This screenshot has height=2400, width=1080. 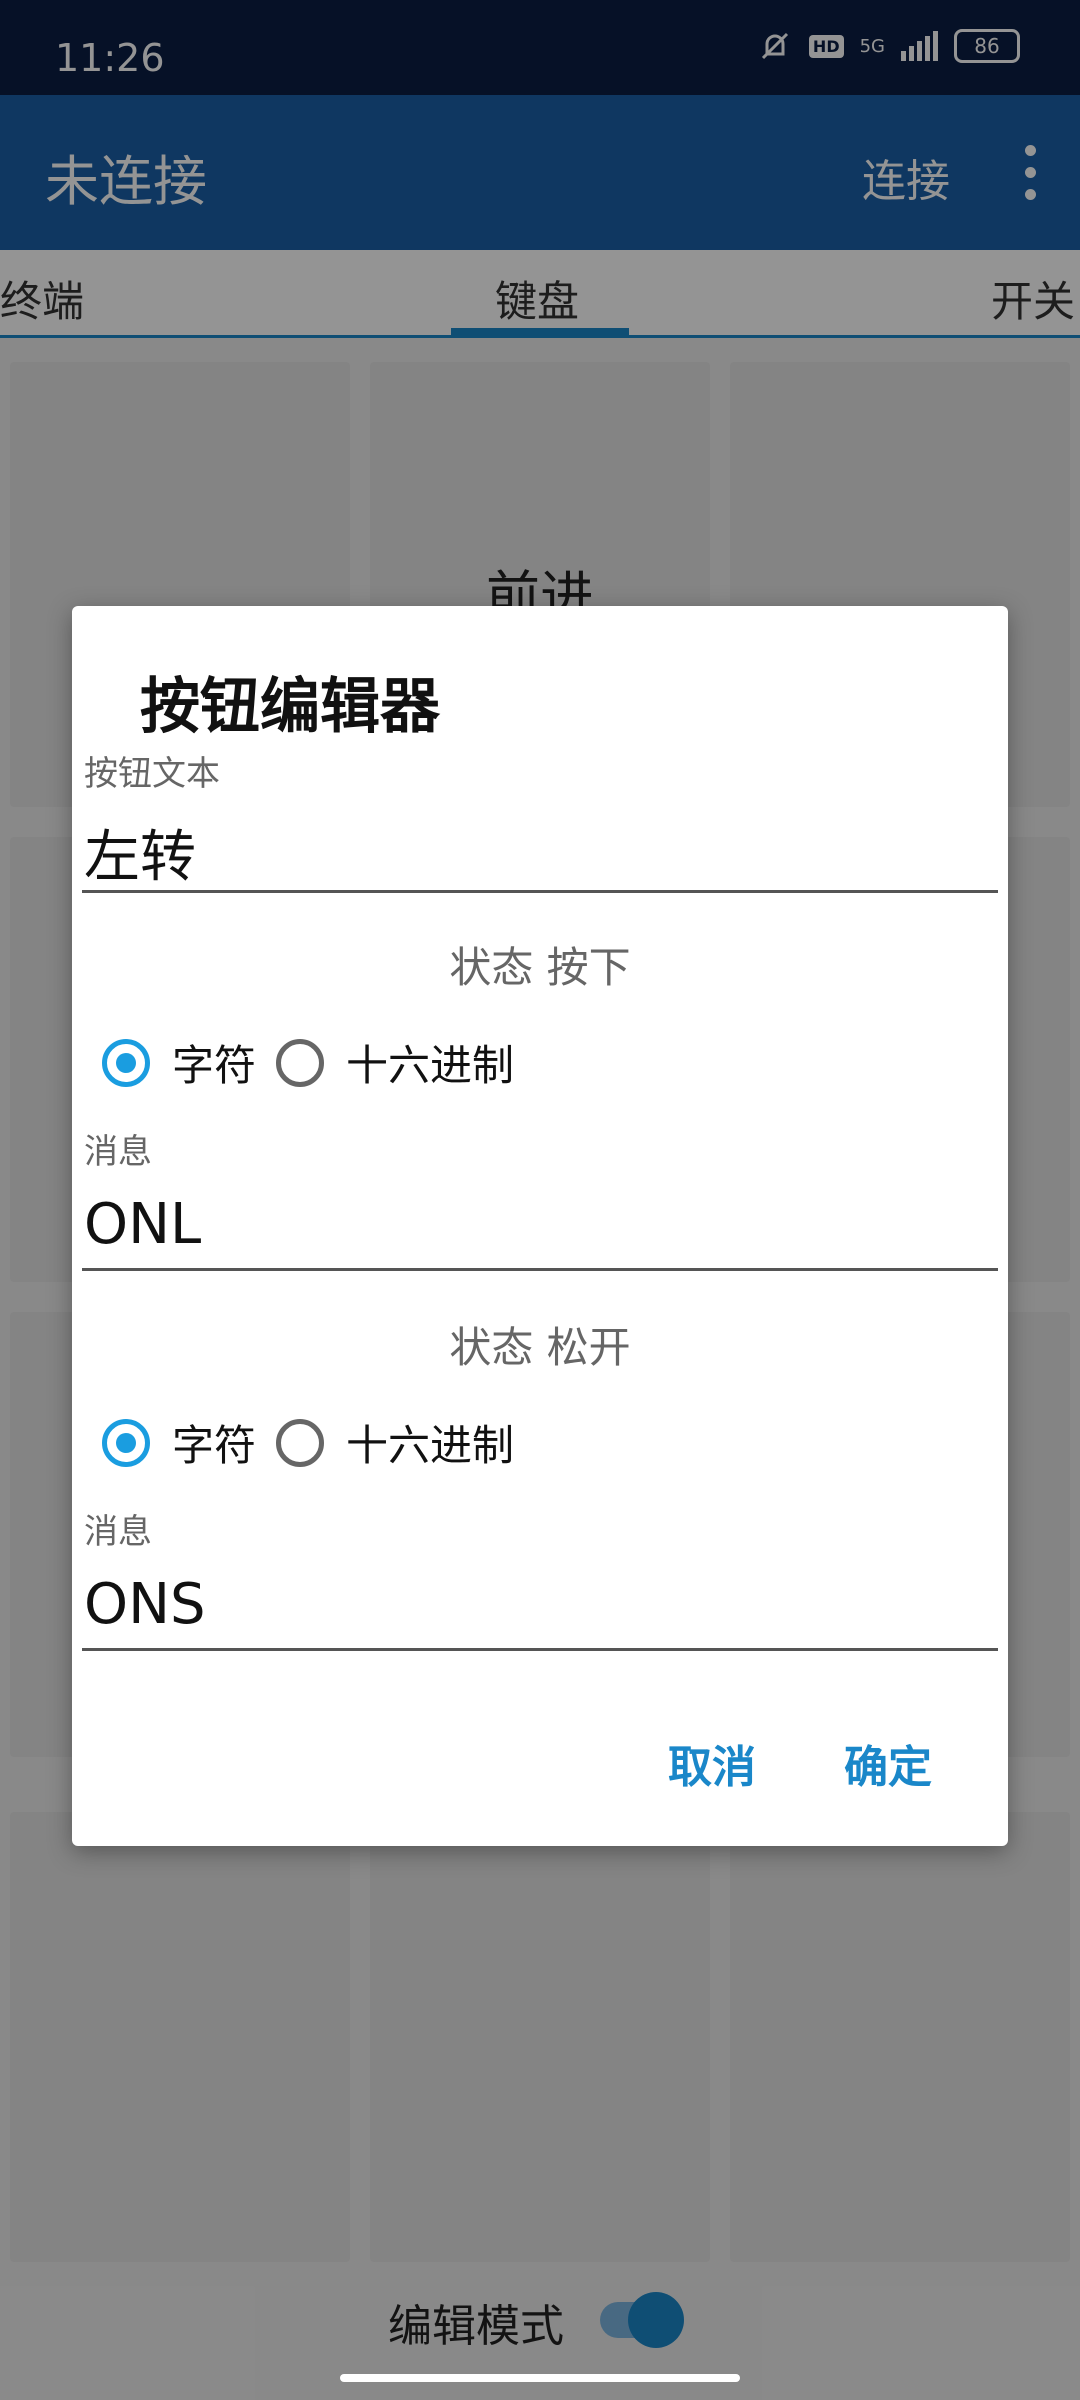 I want to click on released-message-input: ONS, so click(x=145, y=1604).